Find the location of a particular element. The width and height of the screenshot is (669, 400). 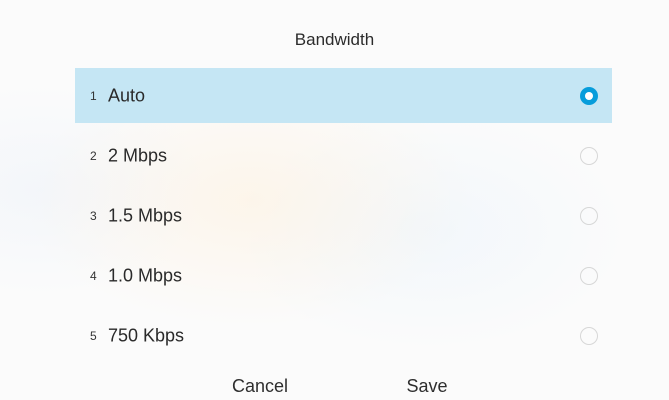

option-number: 2 is located at coordinates (93, 155).